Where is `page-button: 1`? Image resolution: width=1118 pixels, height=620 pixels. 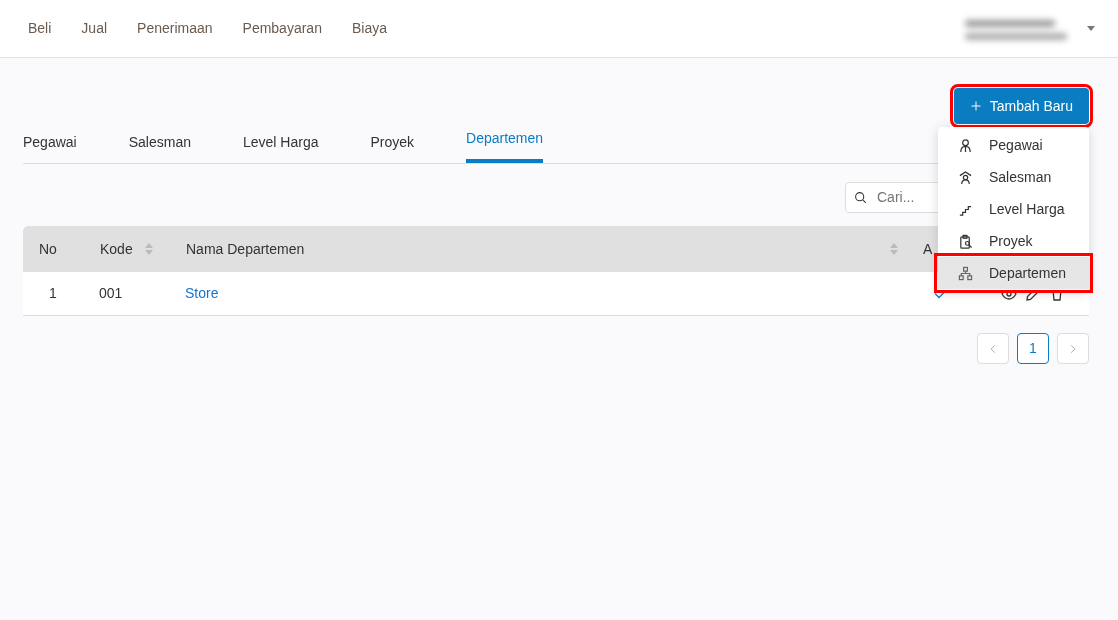 page-button: 1 is located at coordinates (1033, 348).